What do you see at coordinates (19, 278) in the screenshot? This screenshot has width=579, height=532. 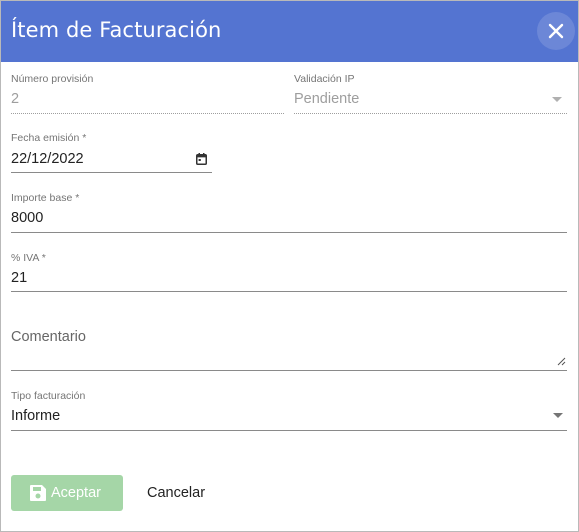 I see `iva-value: 21` at bounding box center [19, 278].